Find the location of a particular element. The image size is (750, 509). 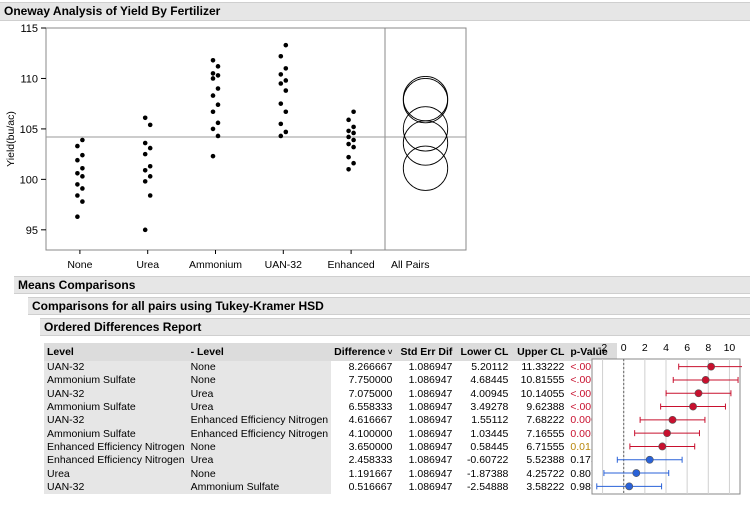

cell-difference: 2.458333 is located at coordinates (363, 461).